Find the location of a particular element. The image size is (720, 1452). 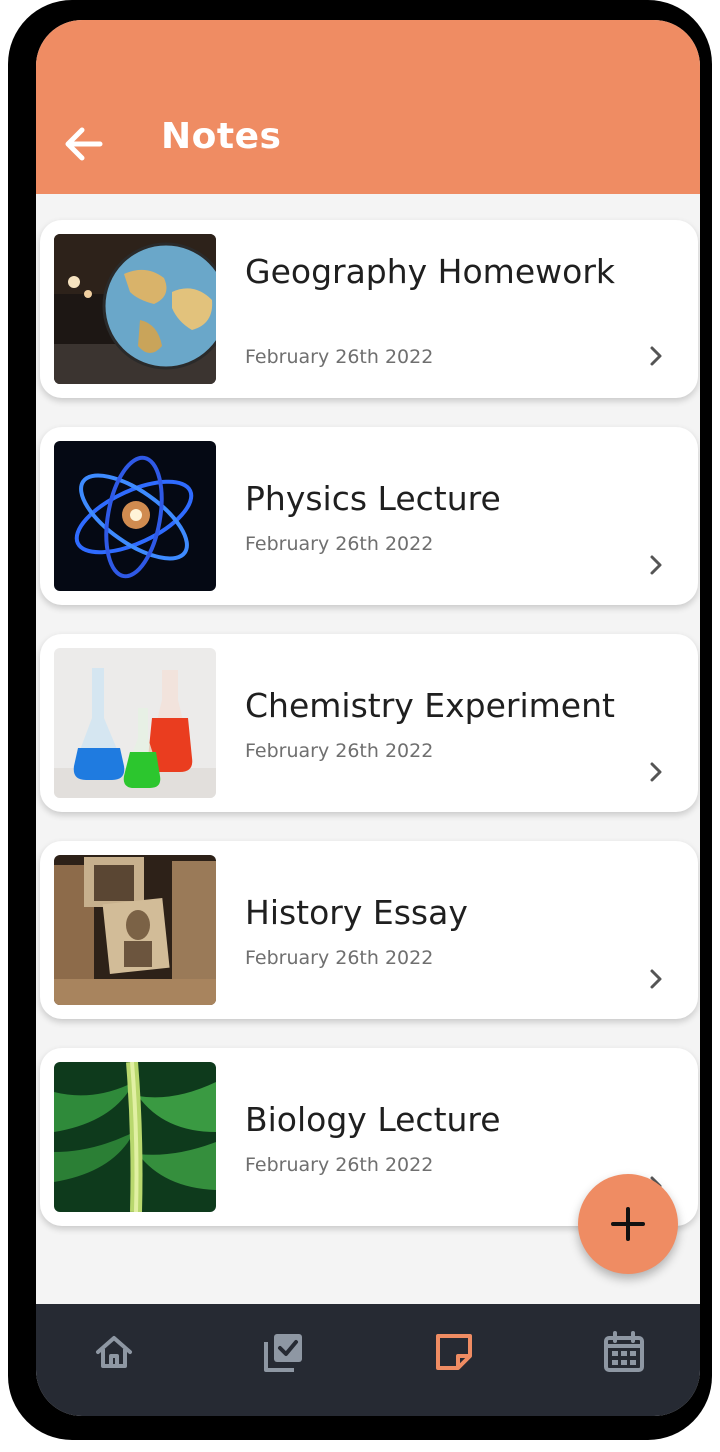

atom-photo is located at coordinates (135, 516).